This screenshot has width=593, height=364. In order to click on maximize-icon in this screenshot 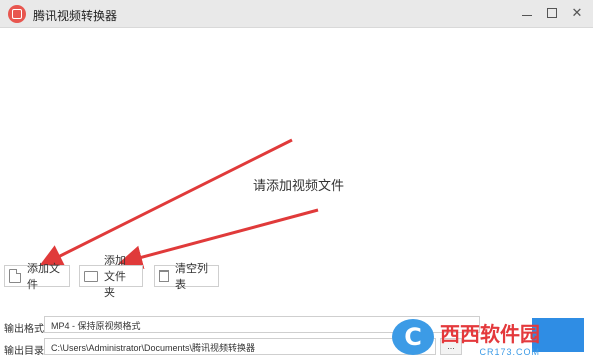, I will do `click(552, 13)`.